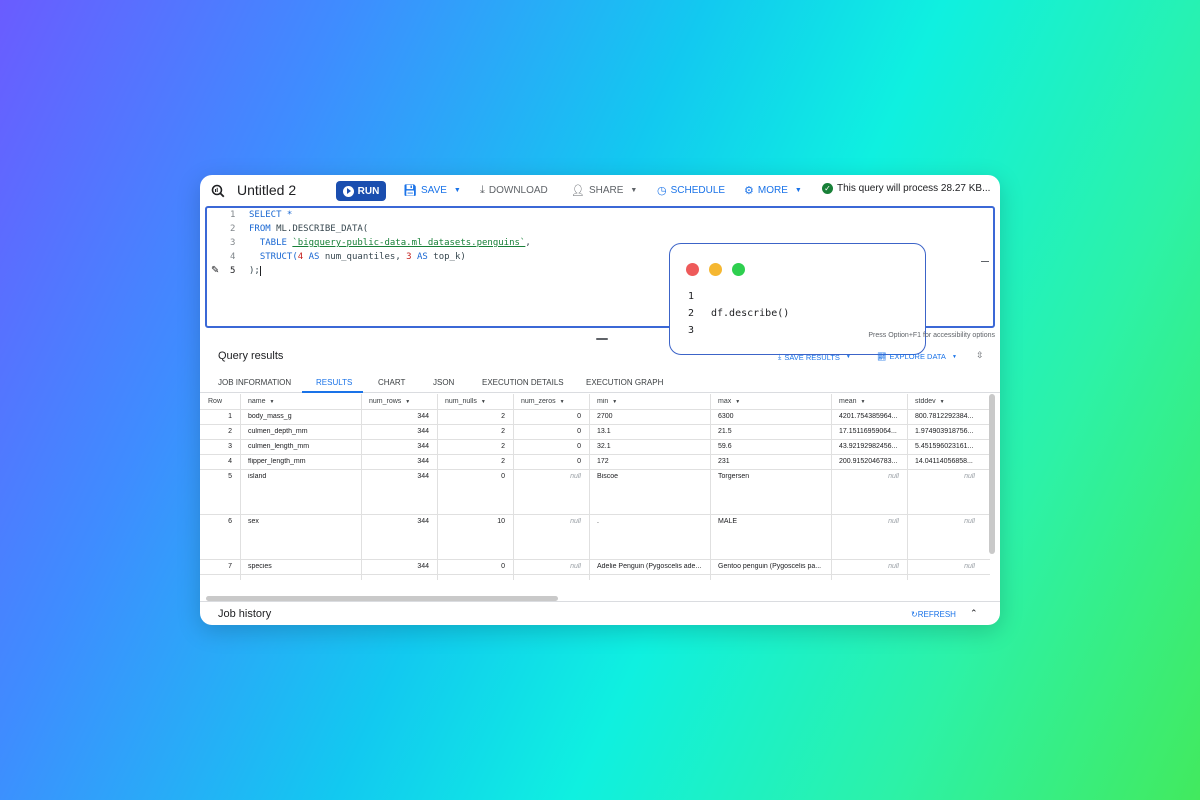 Image resolution: width=1200 pixels, height=800 pixels. I want to click on run-label: RUN, so click(368, 191).